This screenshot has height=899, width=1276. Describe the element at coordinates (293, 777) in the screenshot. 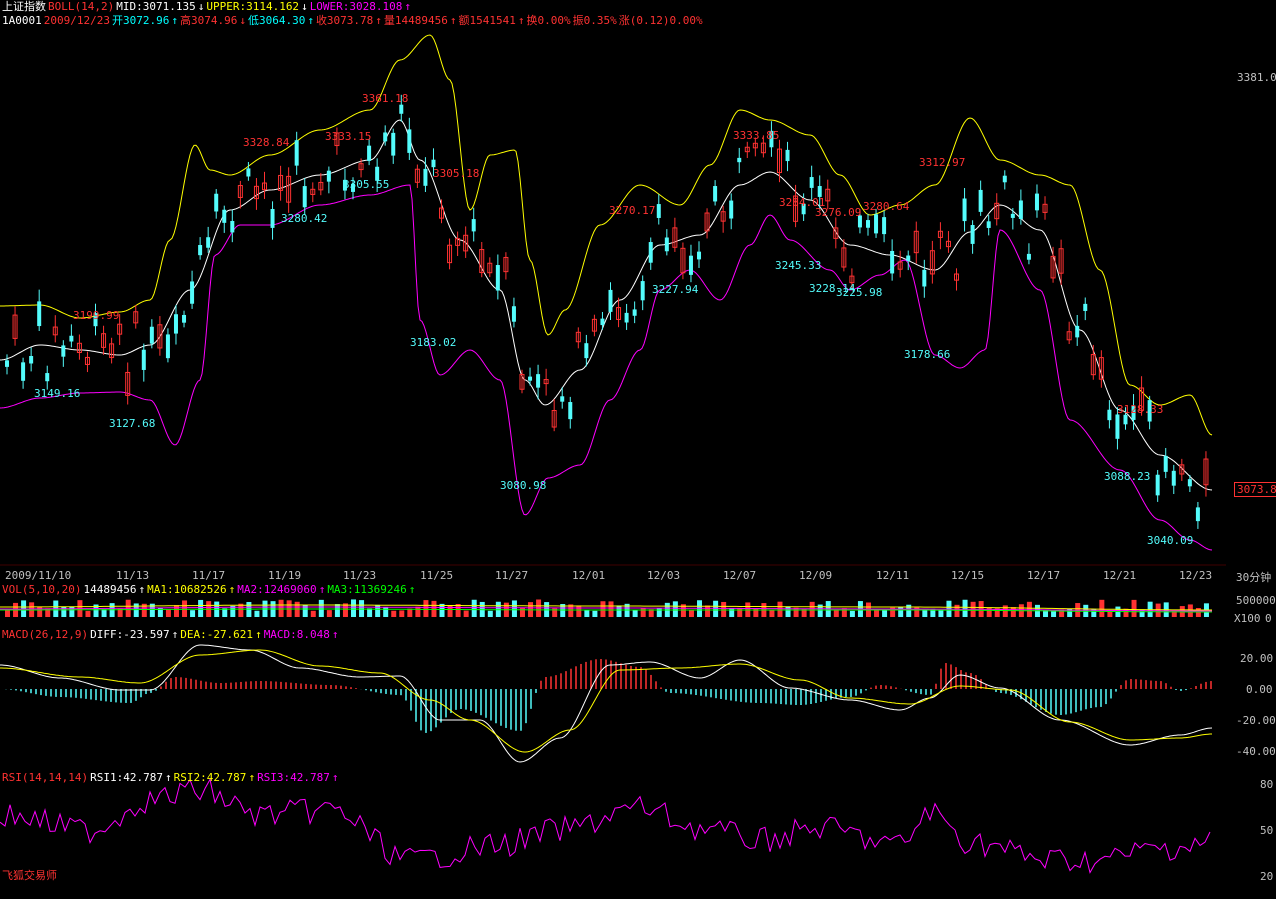

I see `rsi-3: RSI3:42.787` at that location.